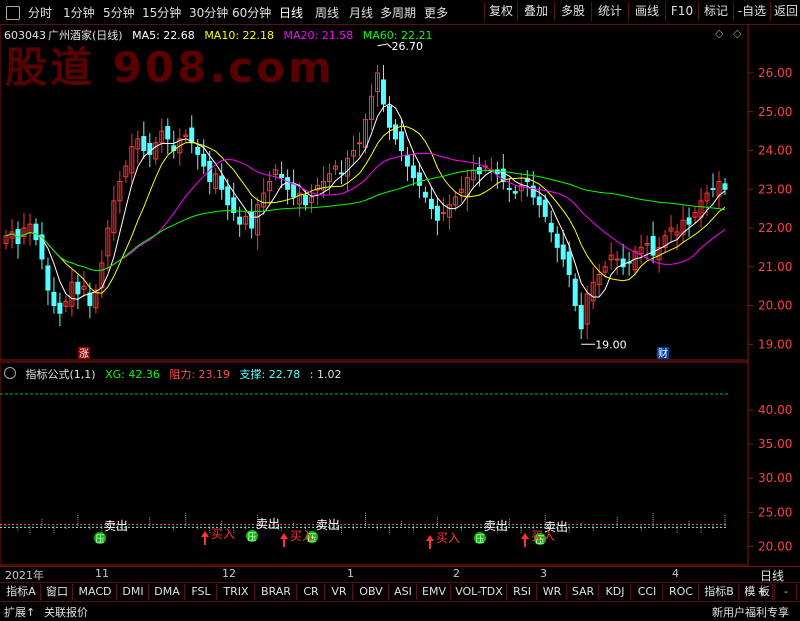 Image resolution: width=800 pixels, height=621 pixels. I want to click on zhicheng-value: 支撑: 22.78, so click(270, 374).